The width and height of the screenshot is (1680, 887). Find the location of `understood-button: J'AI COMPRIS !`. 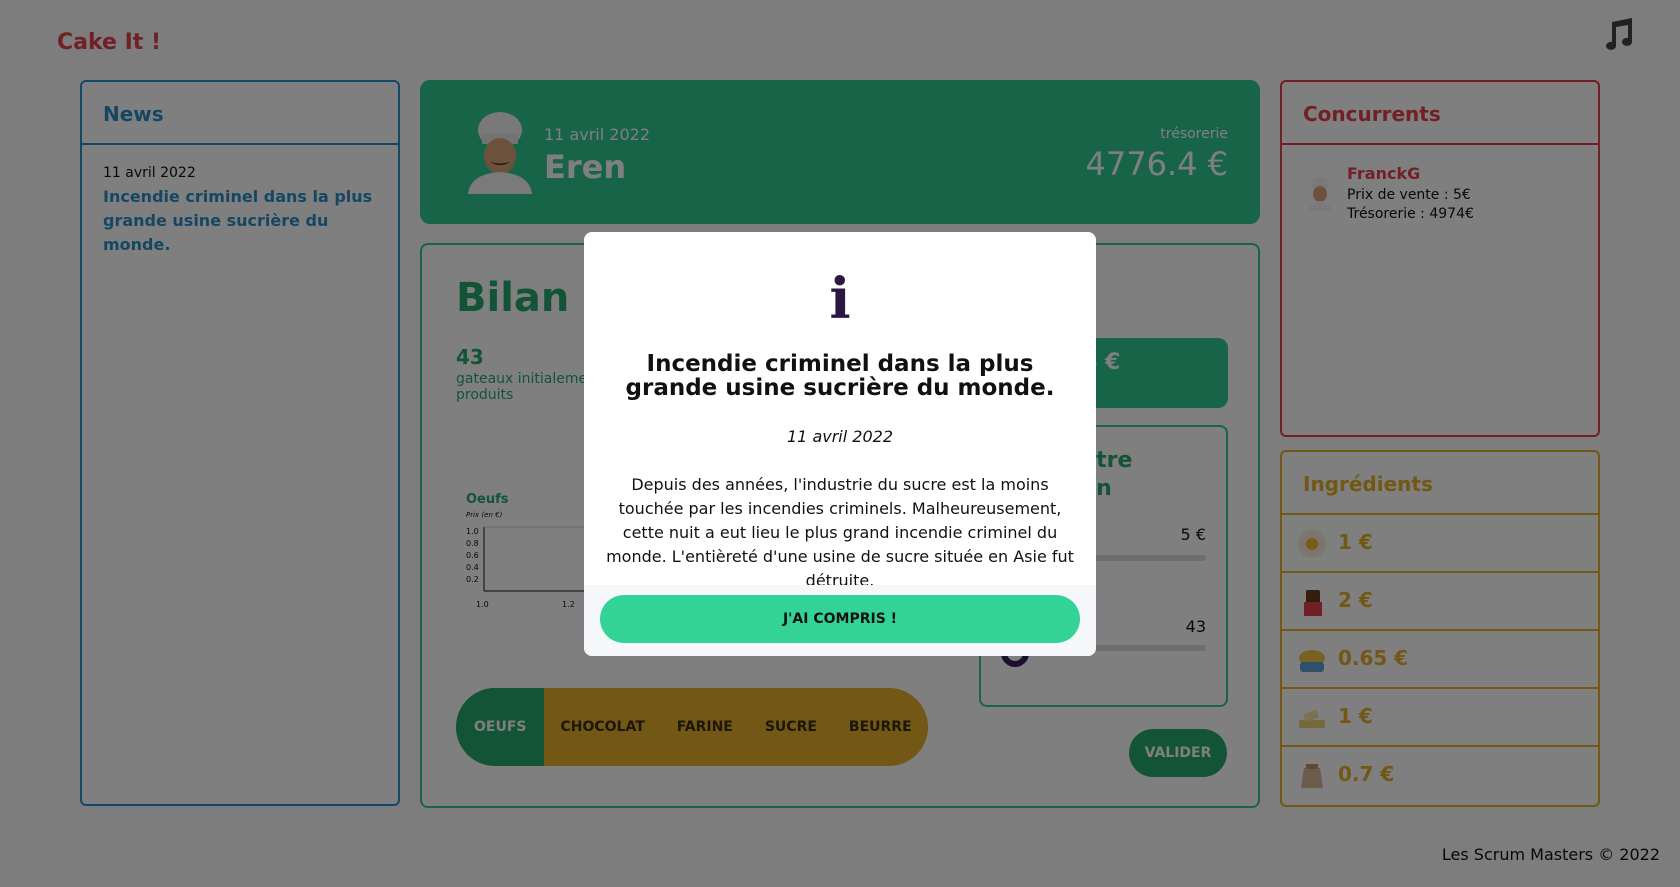

understood-button: J'AI COMPRIS ! is located at coordinates (840, 619).